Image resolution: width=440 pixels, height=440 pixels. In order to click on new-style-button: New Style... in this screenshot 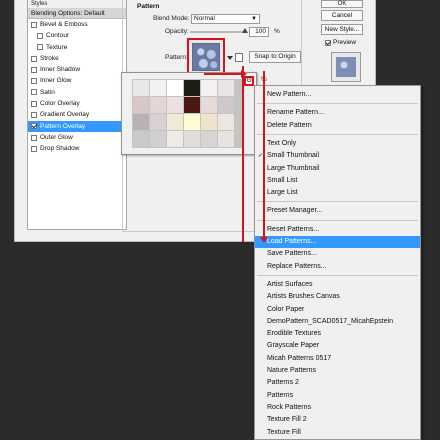, I will do `click(342, 29)`.